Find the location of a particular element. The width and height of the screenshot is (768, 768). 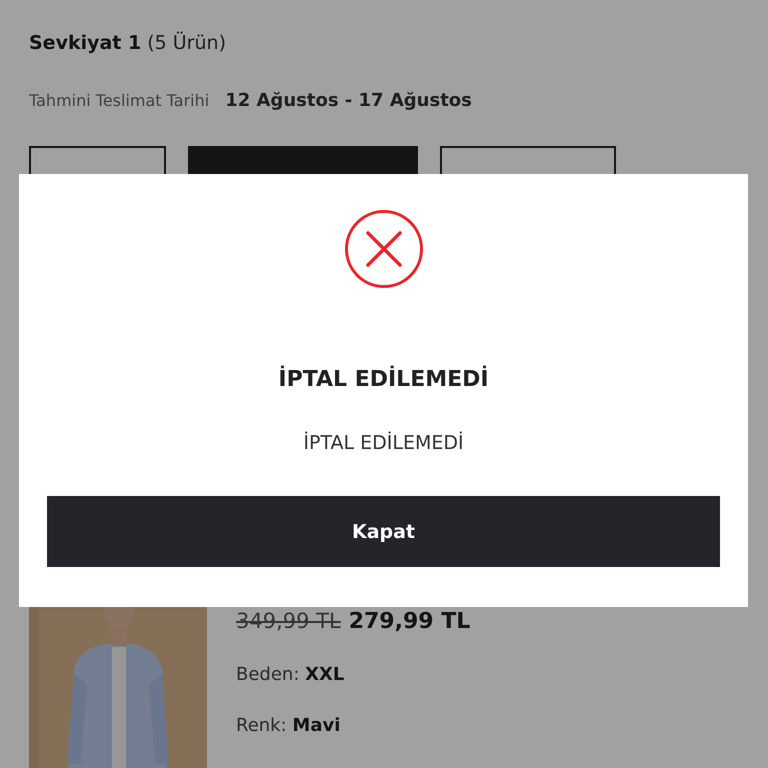

price: 279,99 TL is located at coordinates (409, 621).